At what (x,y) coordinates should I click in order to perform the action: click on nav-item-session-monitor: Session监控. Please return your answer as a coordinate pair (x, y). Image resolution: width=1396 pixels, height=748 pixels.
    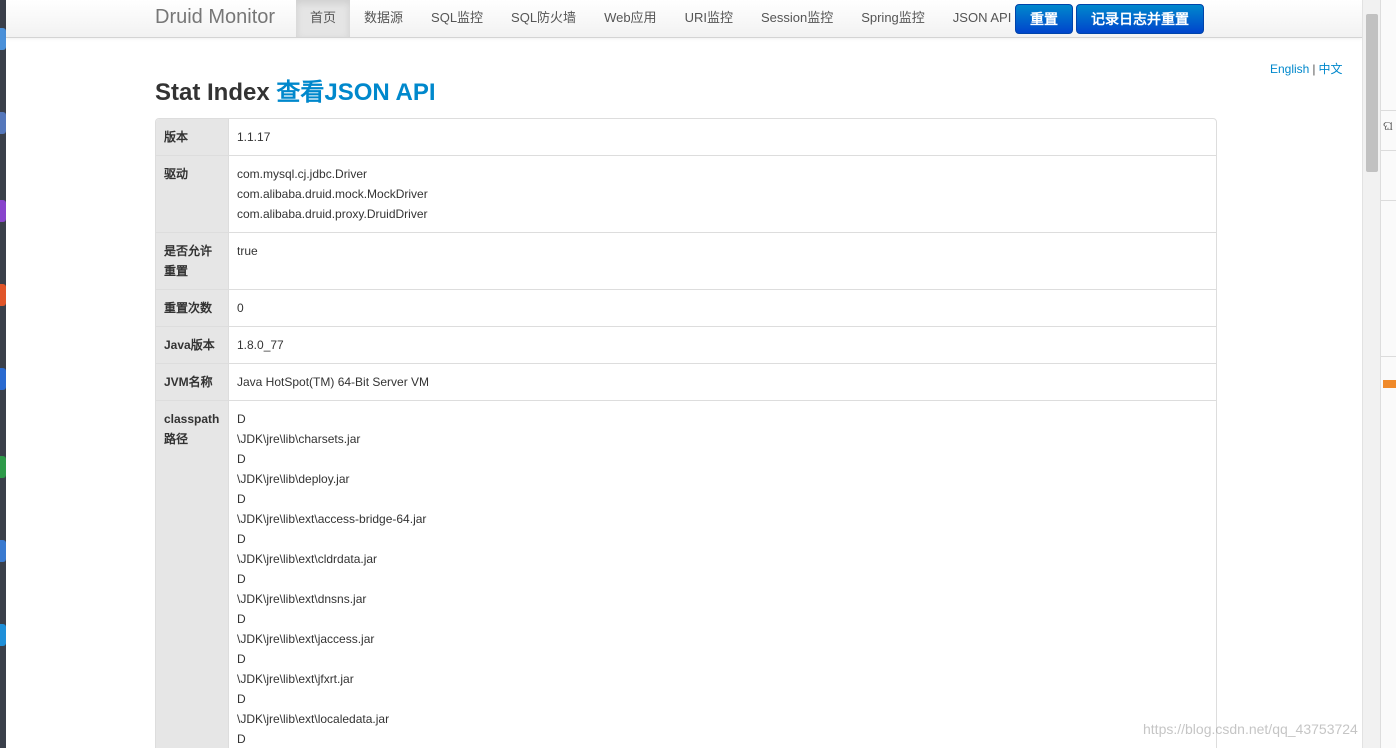
    Looking at the image, I should click on (797, 18).